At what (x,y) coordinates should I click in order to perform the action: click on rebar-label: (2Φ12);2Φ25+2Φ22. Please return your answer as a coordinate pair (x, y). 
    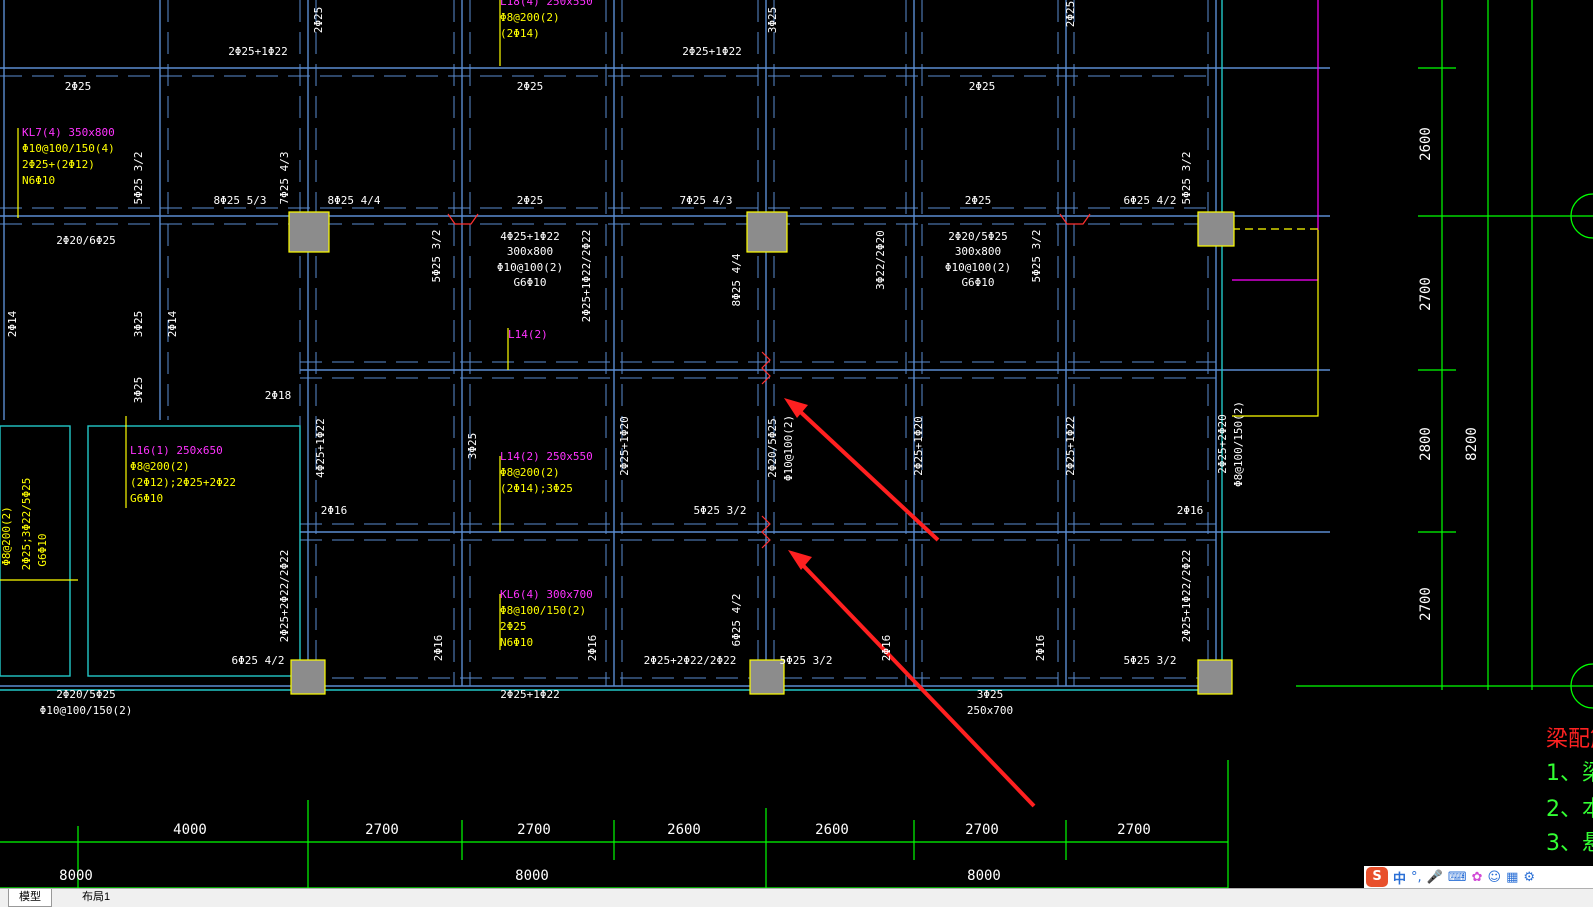
    Looking at the image, I should click on (183, 482).